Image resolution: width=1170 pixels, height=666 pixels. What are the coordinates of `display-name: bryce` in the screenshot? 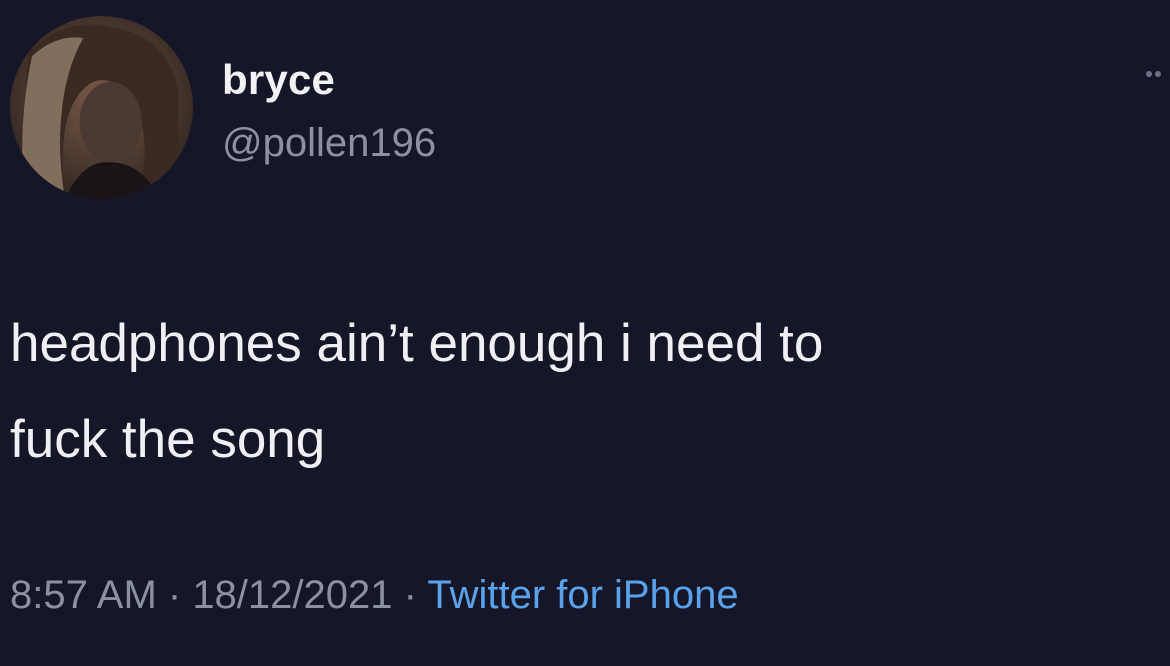 It's located at (278, 80).